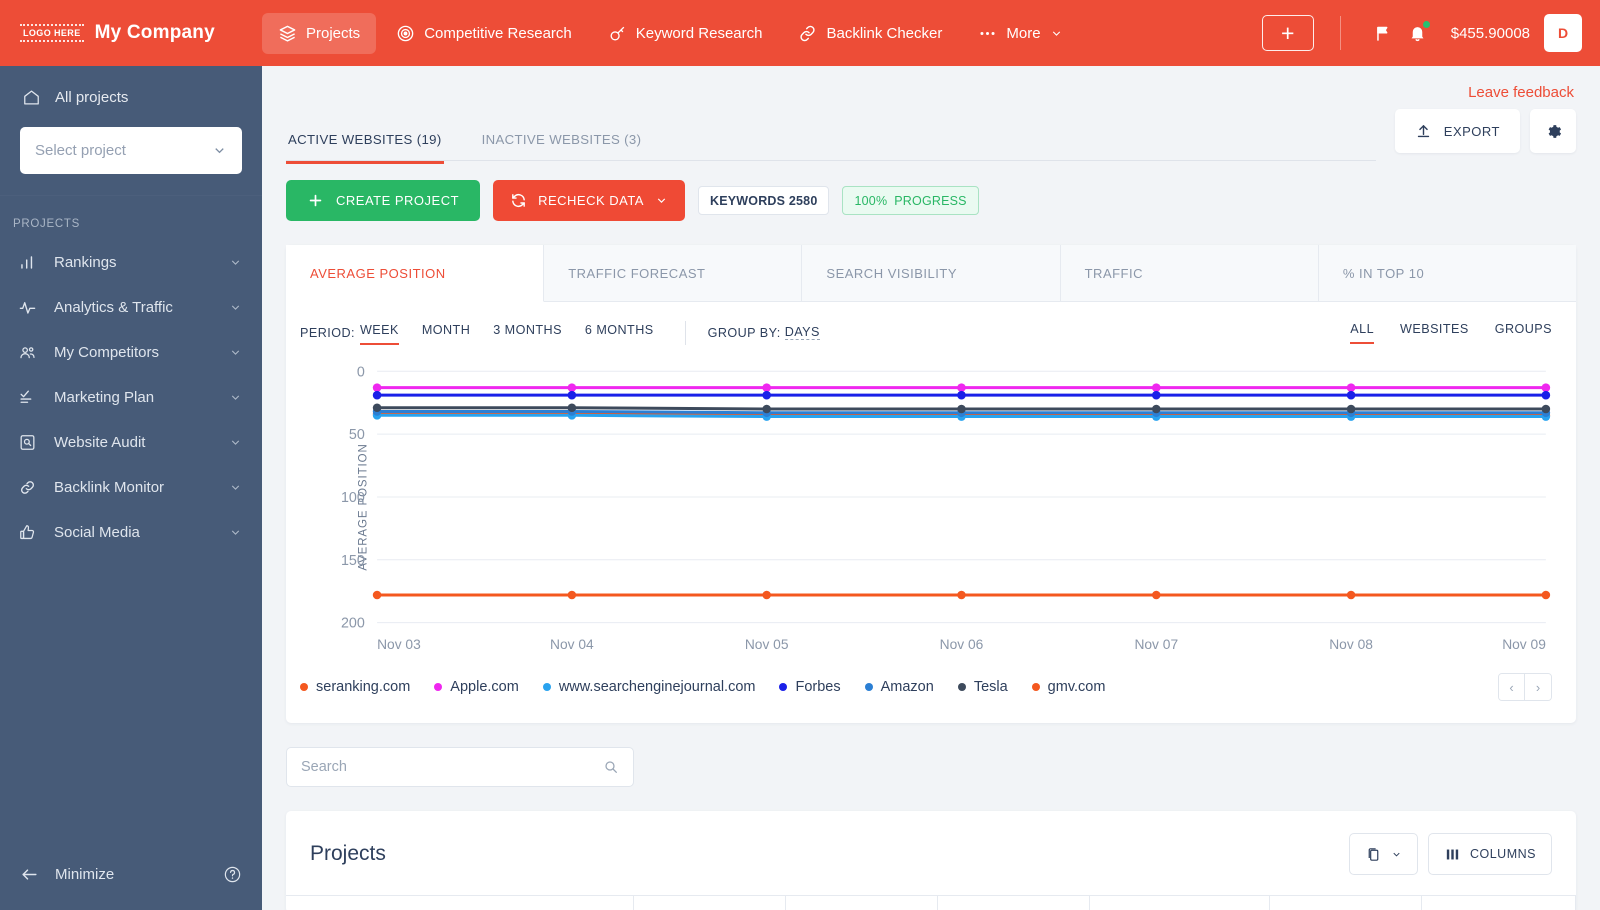  Describe the element at coordinates (131, 262) in the screenshot. I see `sidebar-item-rankings: Rankings` at that location.